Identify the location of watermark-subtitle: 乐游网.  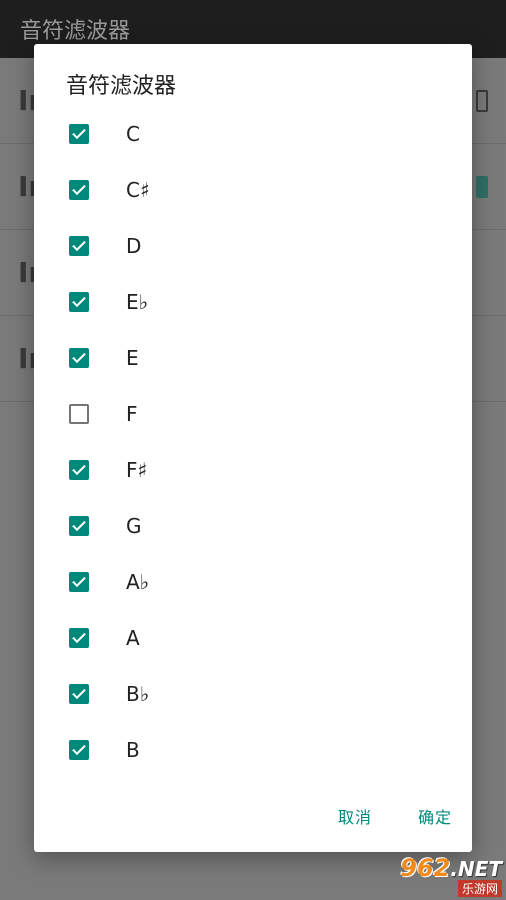
(479, 888).